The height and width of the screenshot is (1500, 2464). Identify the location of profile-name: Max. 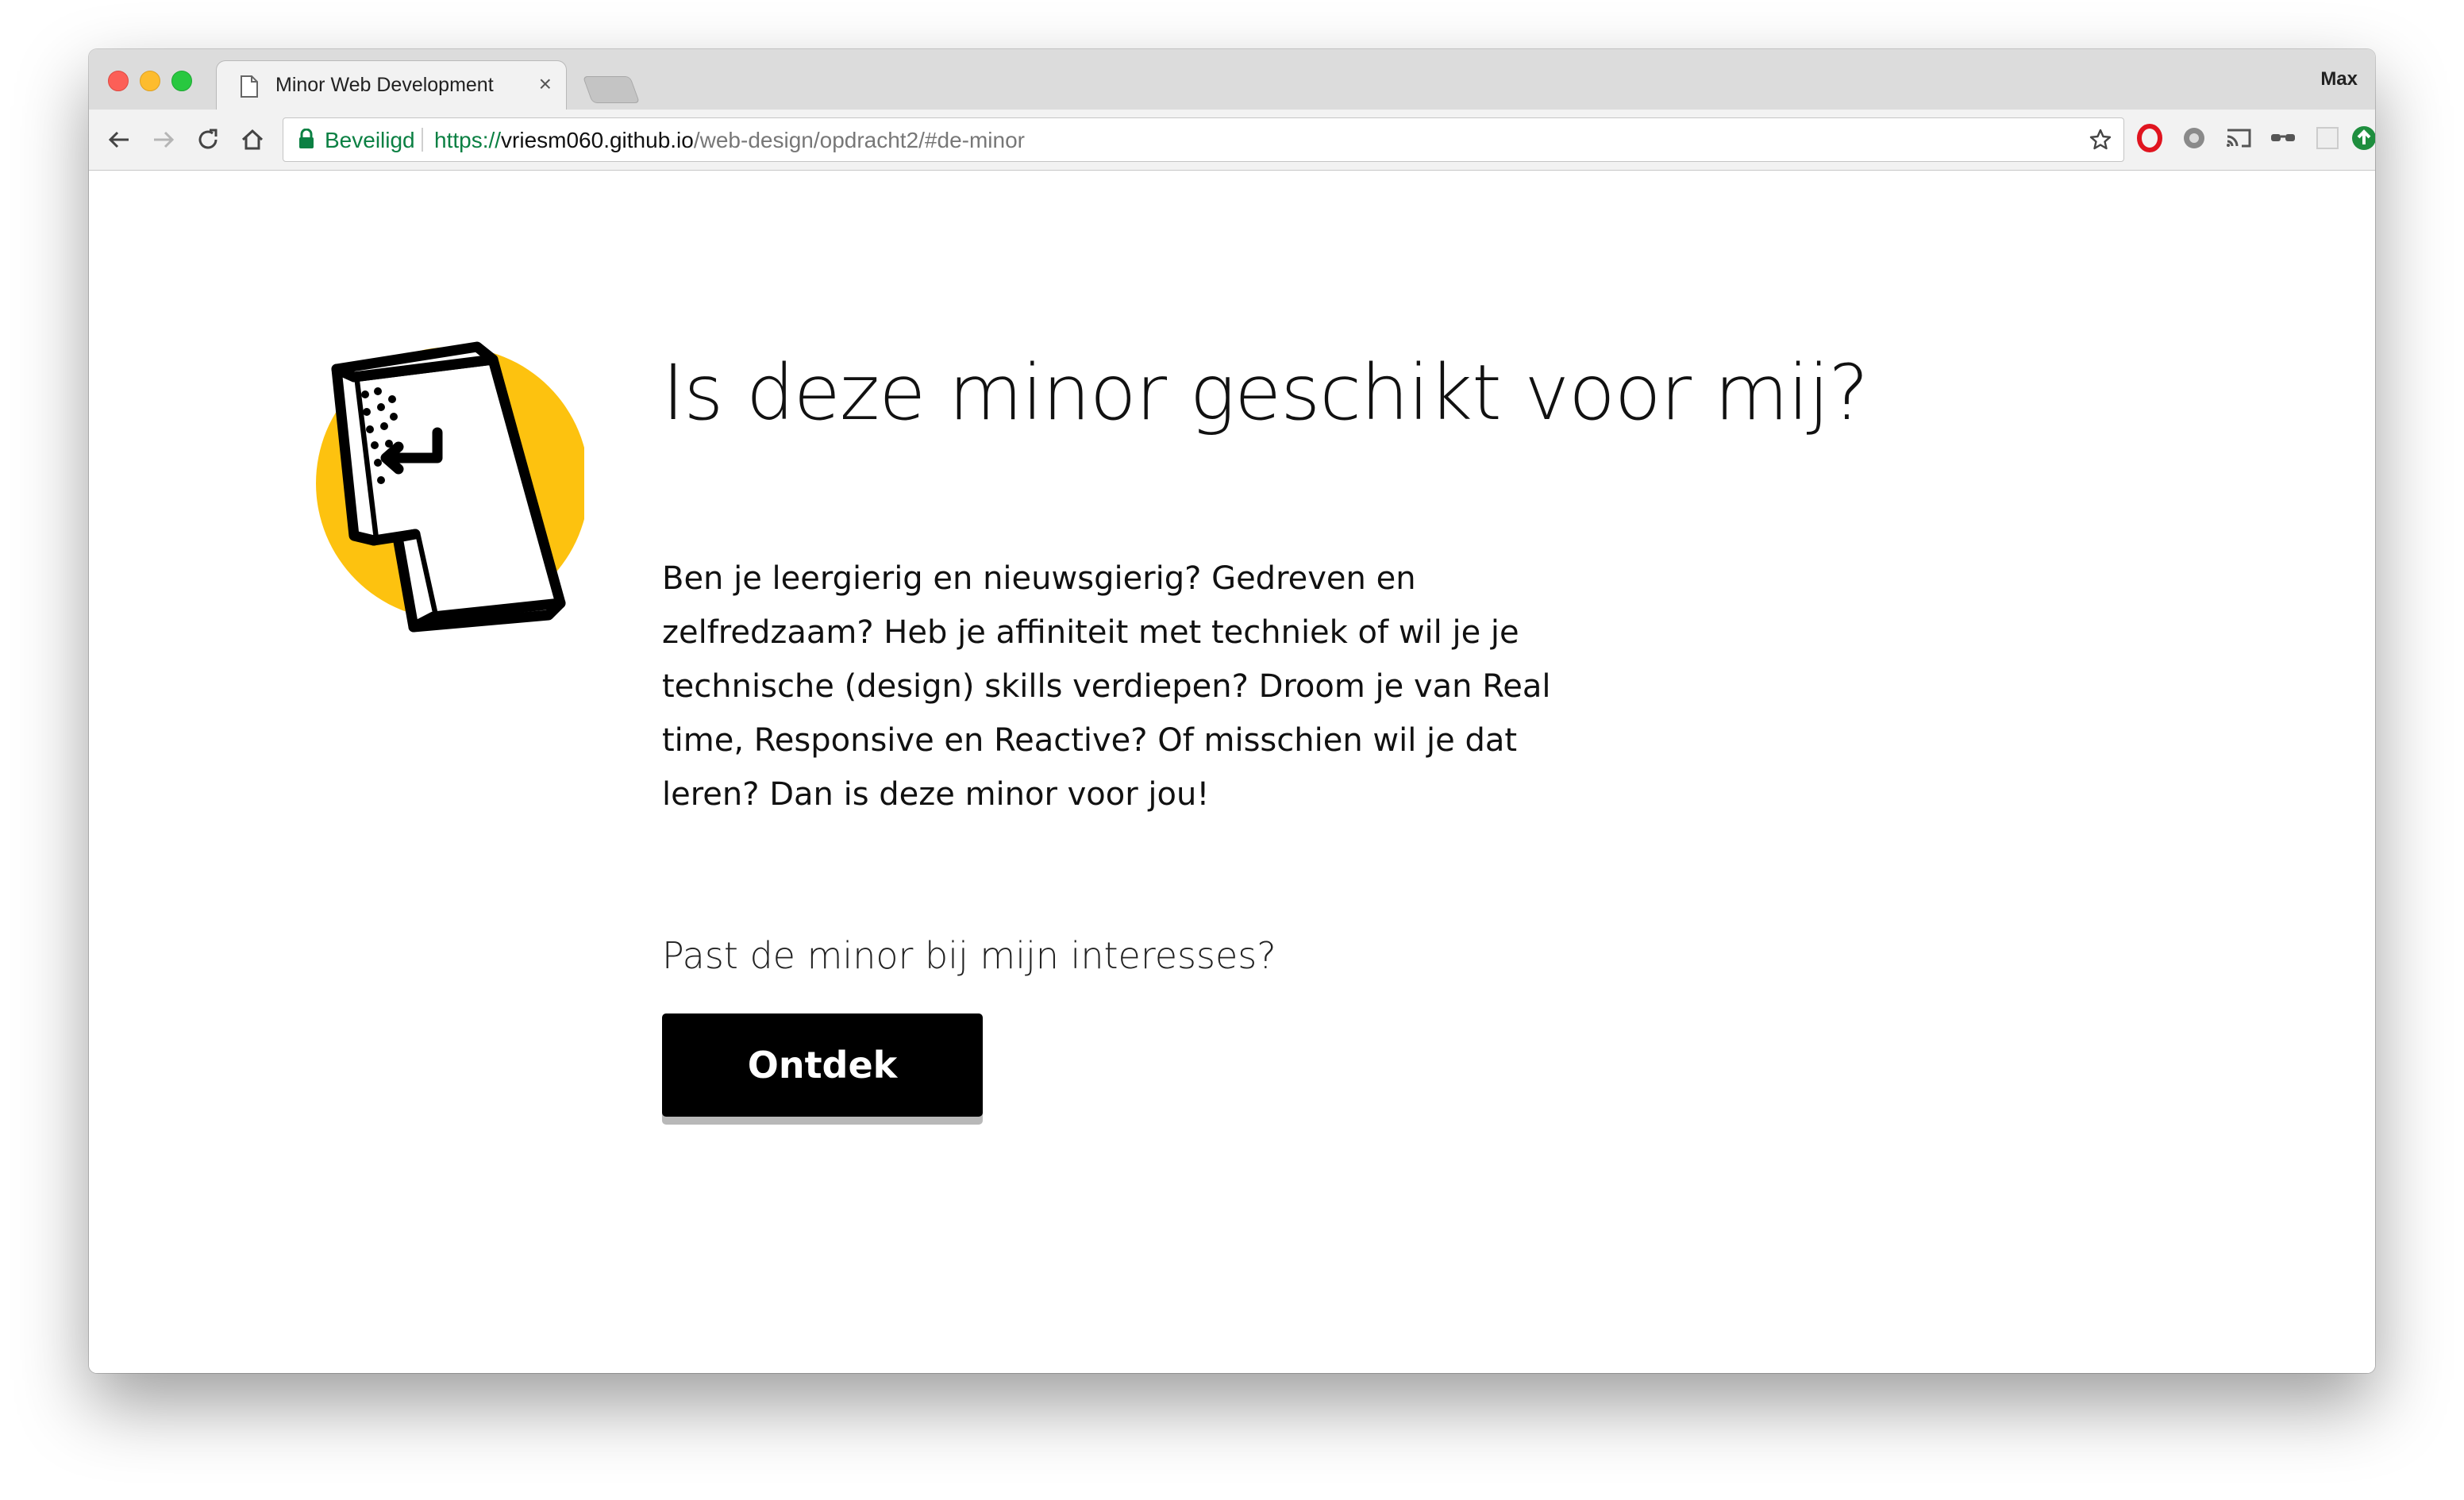
(2339, 79).